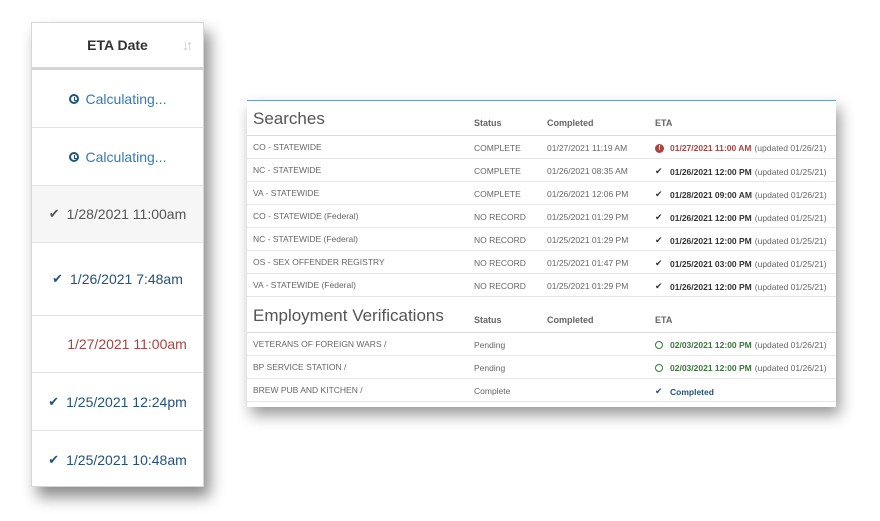  What do you see at coordinates (320, 344) in the screenshot?
I see `employment-name: VETERANS OF FOREIGN WARS /` at bounding box center [320, 344].